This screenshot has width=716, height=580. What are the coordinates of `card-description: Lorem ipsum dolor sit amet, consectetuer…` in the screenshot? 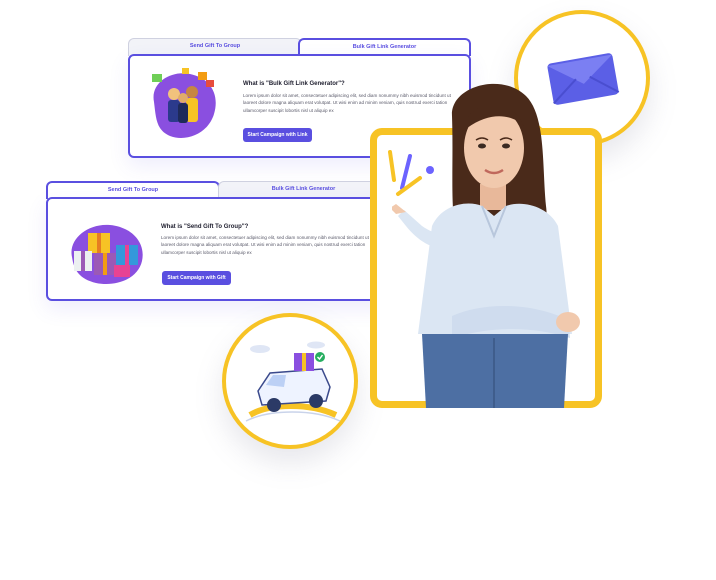 It's located at (265, 245).